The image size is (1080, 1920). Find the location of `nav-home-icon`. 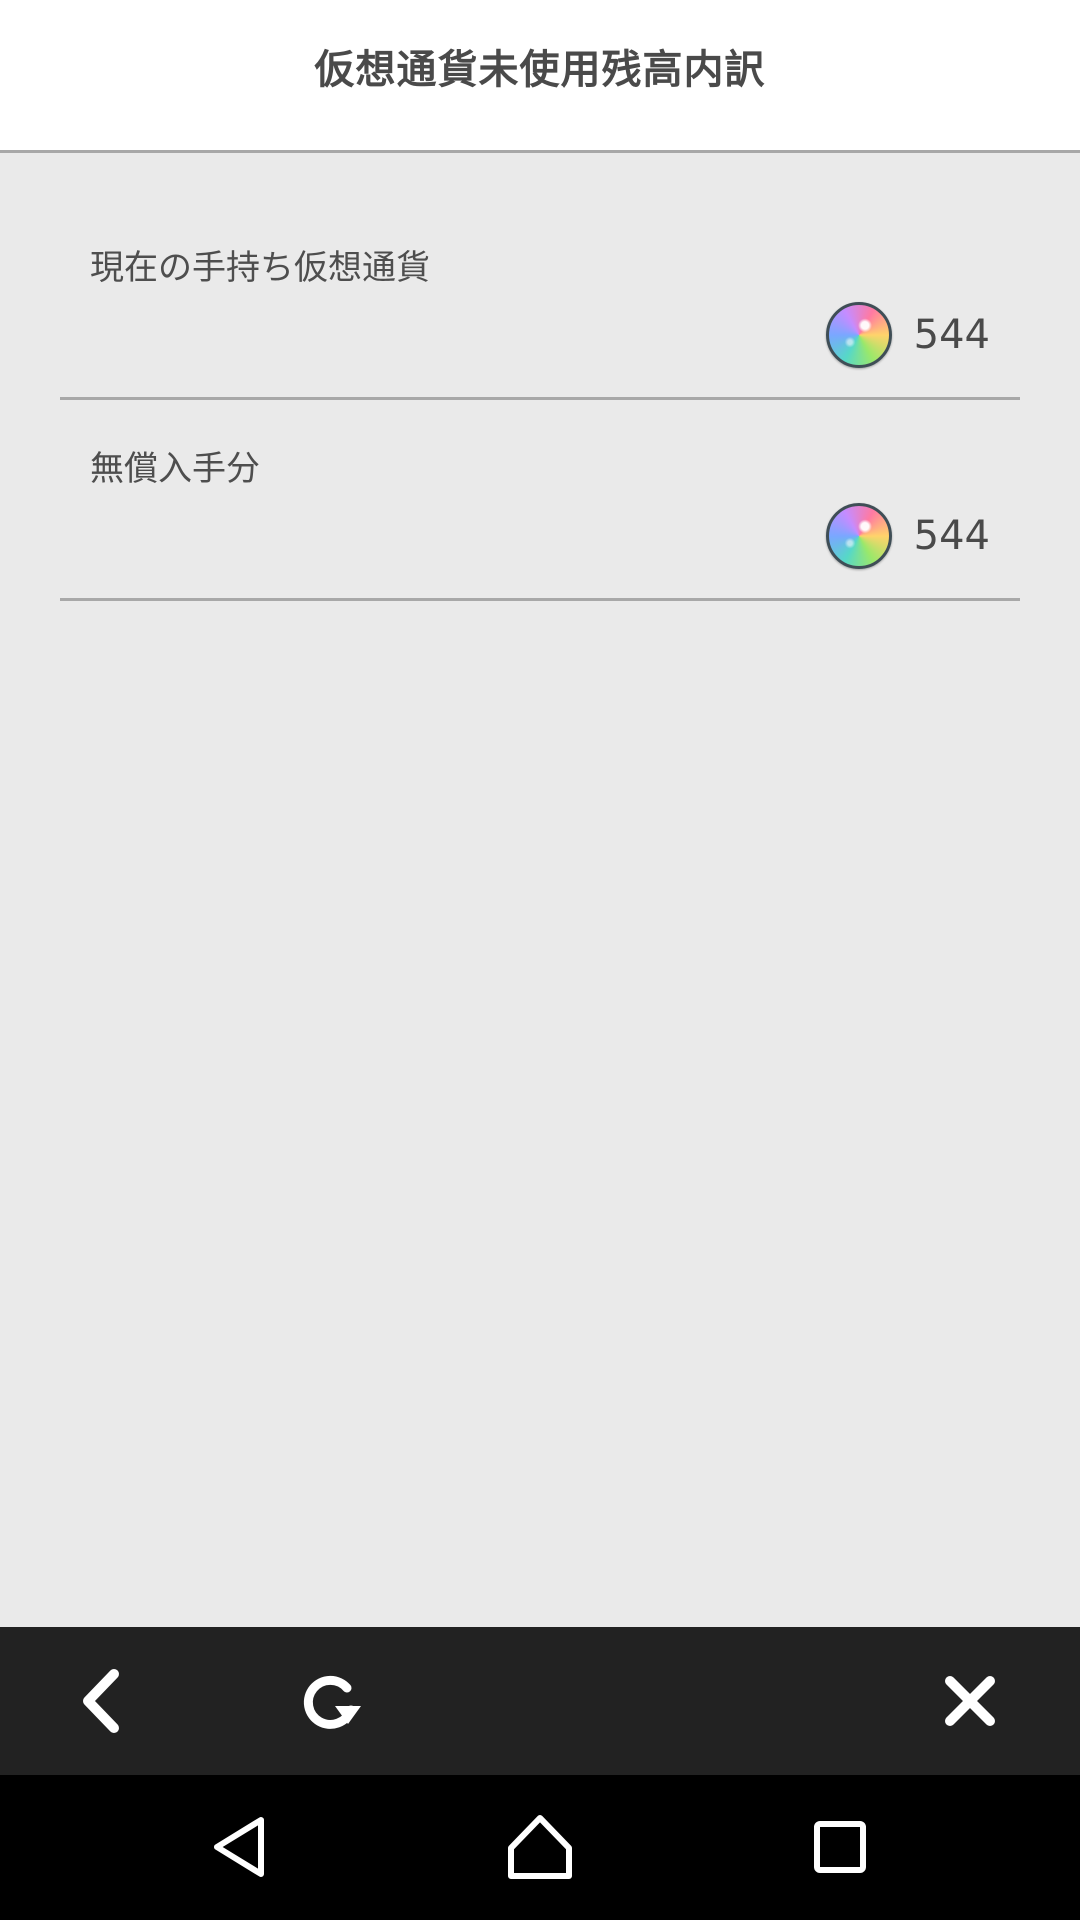

nav-home-icon is located at coordinates (540, 1847).